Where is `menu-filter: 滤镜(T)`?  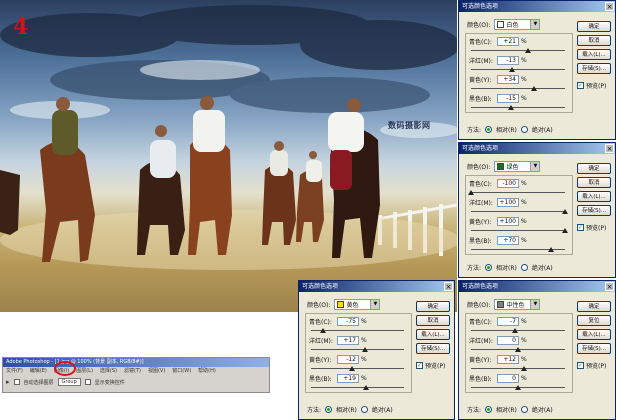 menu-filter: 滤镜(T) is located at coordinates (132, 371).